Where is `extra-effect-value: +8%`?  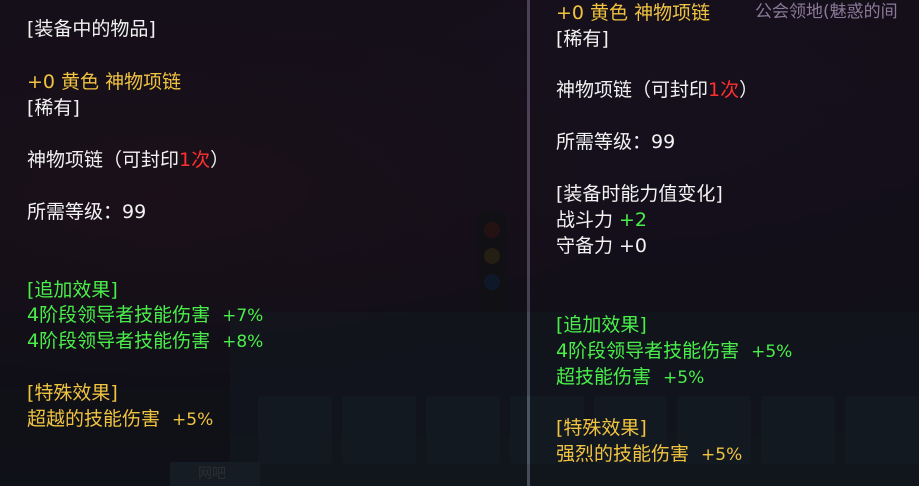
extra-effect-value: +8% is located at coordinates (243, 342).